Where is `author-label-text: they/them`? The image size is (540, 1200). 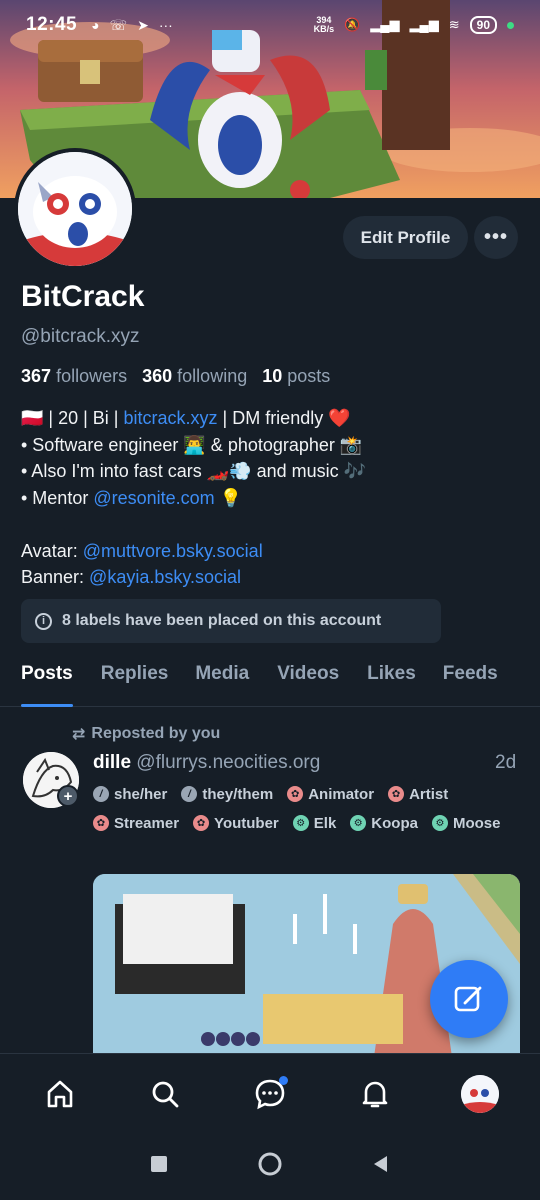 author-label-text: they/them is located at coordinates (238, 794).